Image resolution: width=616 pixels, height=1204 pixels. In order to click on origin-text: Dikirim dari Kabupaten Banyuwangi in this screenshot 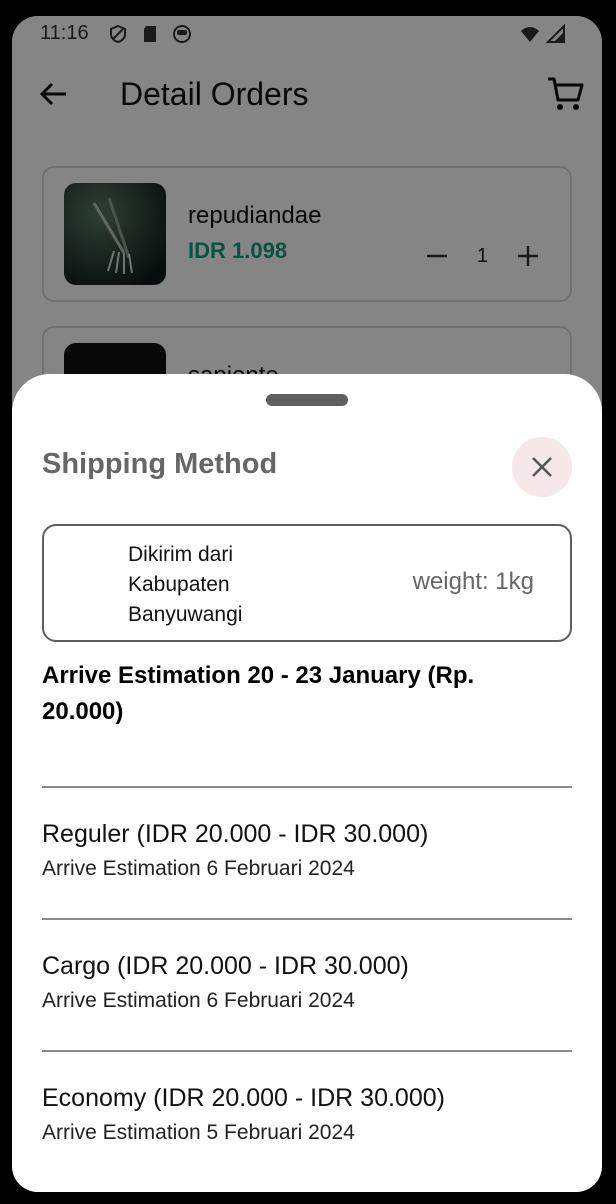, I will do `click(208, 585)`.